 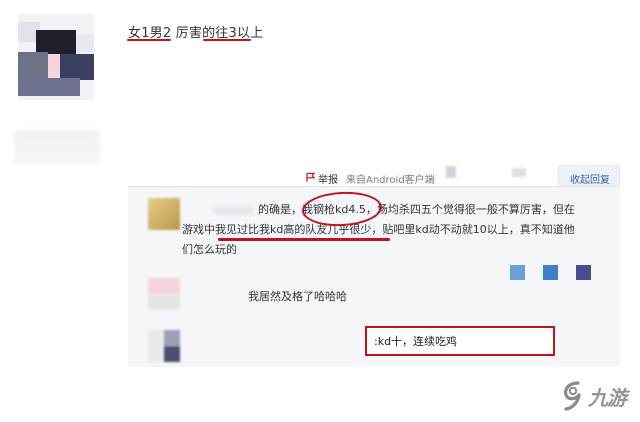 What do you see at coordinates (470, 209) in the screenshot?
I see `reply-text: ，场均杀四五个觉得很一般不算厉害，但在` at bounding box center [470, 209].